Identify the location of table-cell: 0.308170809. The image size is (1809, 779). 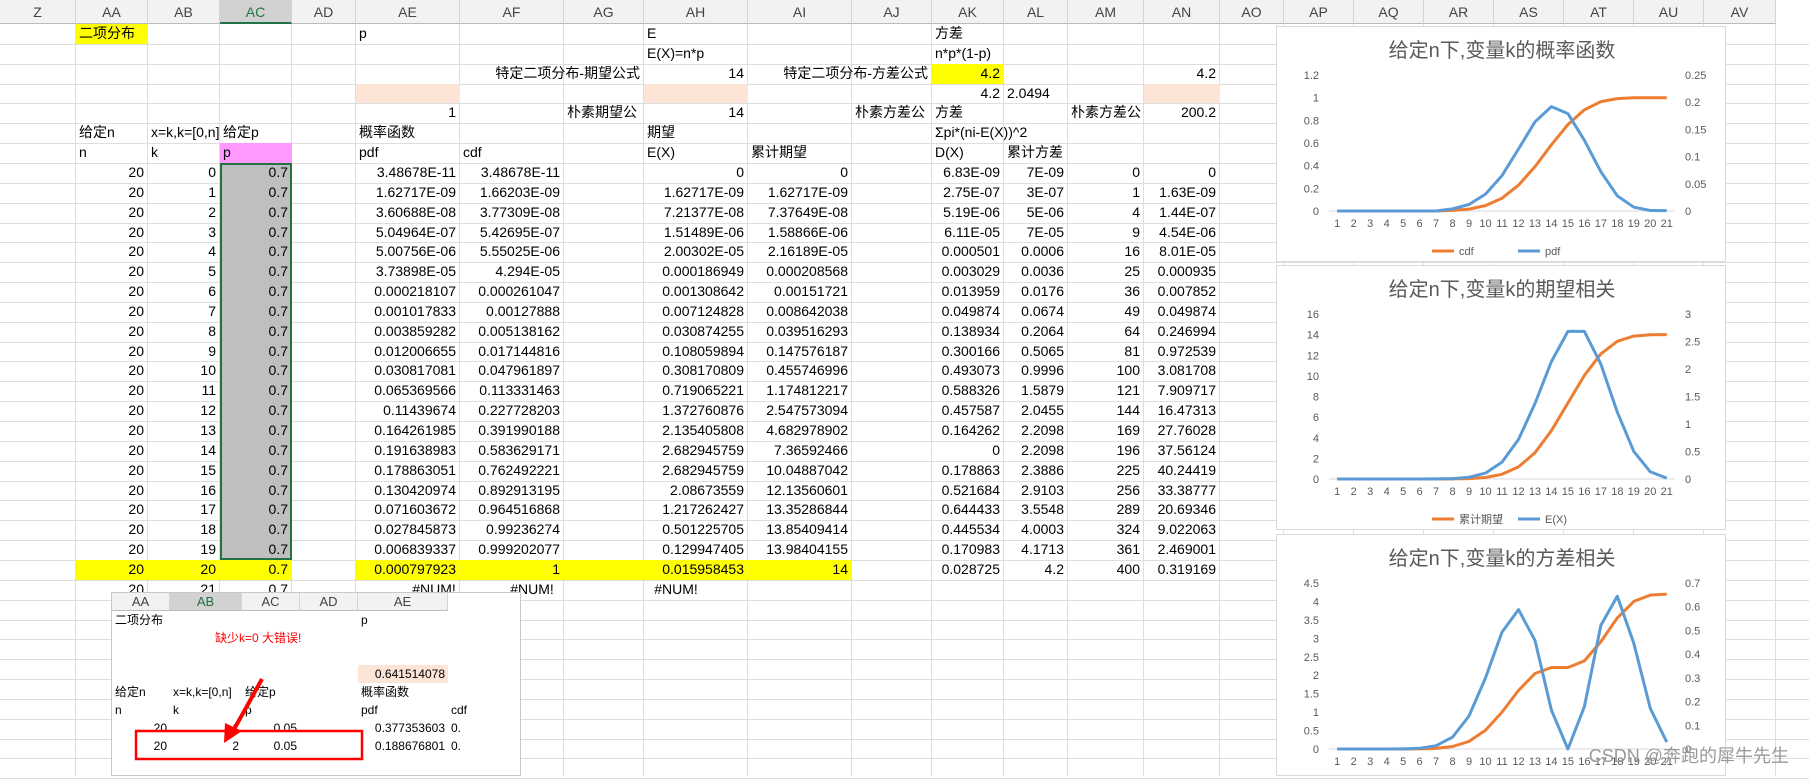
(696, 370).